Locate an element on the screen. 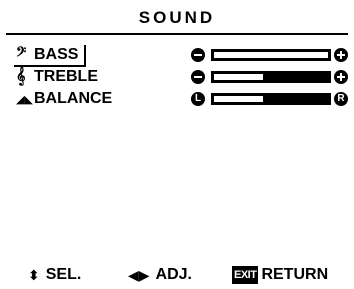 The width and height of the screenshot is (354, 289). bass-label-box: 𝄢 BASS is located at coordinates (50, 56).